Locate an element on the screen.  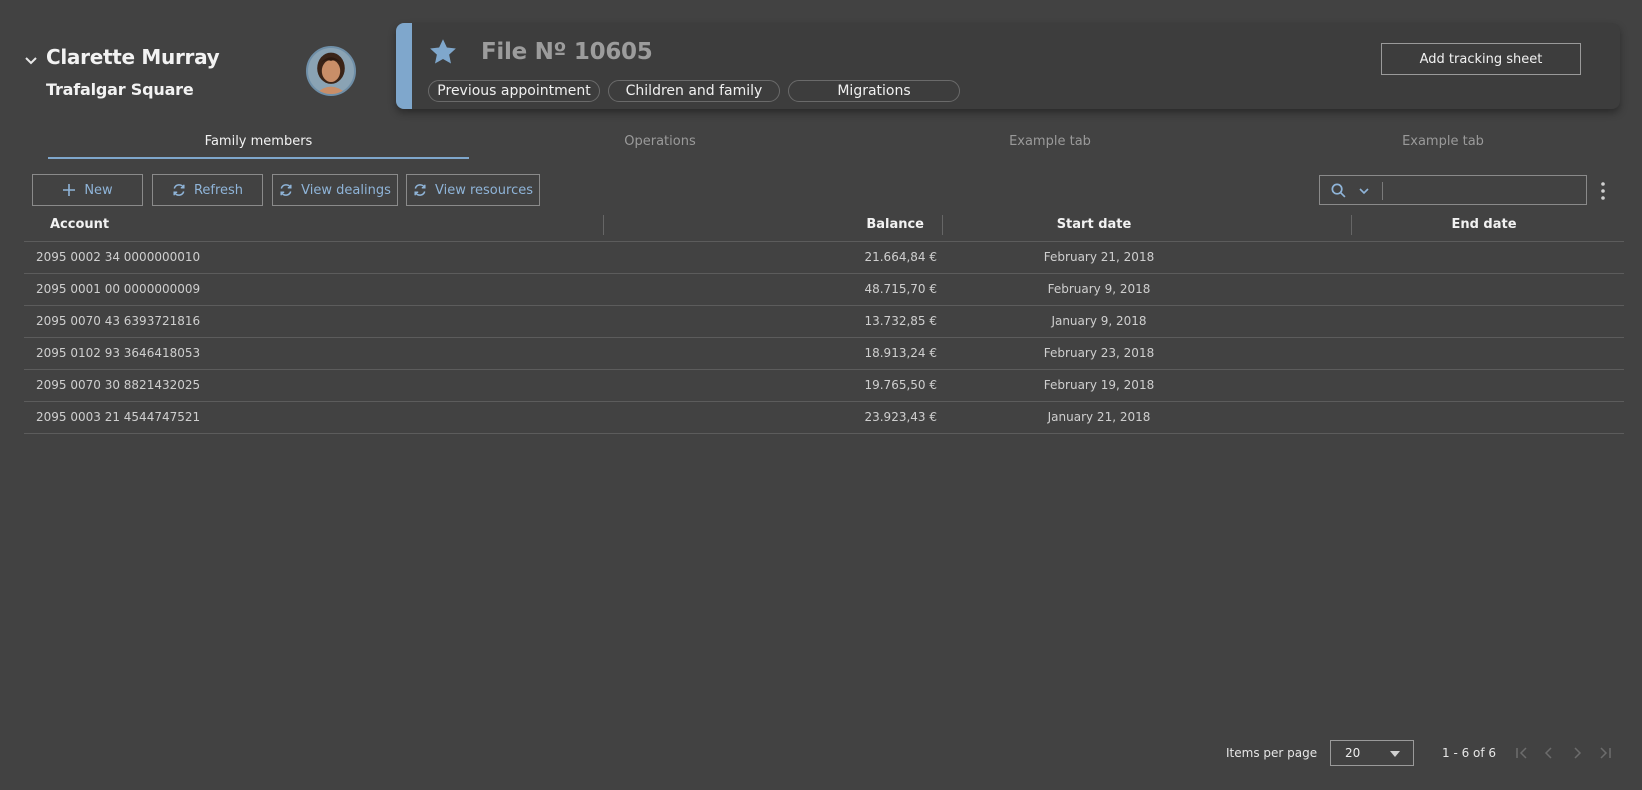
dropdown-arrow-icon is located at coordinates (1395, 754).